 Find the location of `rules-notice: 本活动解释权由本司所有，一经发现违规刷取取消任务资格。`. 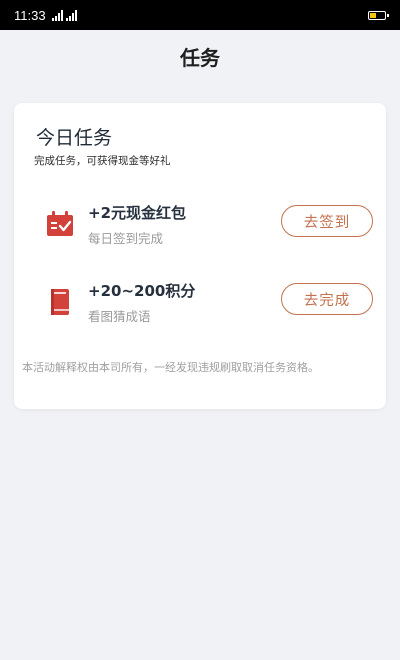

rules-notice: 本活动解释权由本司所有，一经发现违规刷取取消任务资格。 is located at coordinates (170, 367).